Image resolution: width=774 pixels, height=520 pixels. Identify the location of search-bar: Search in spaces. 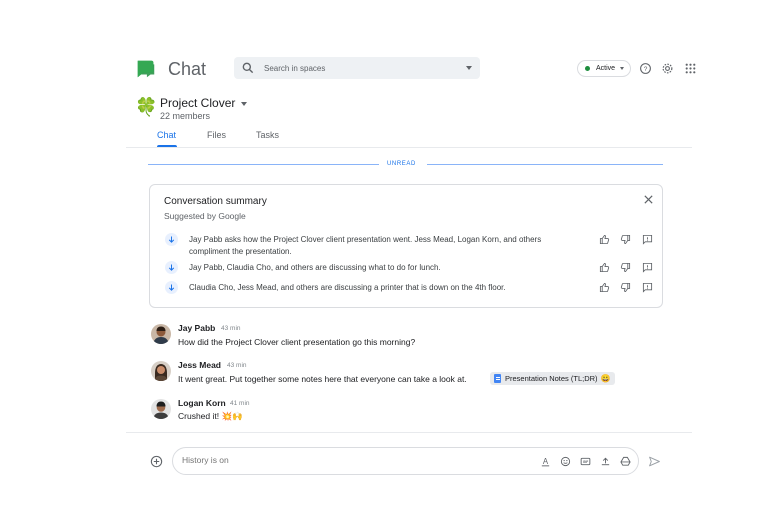
(357, 68).